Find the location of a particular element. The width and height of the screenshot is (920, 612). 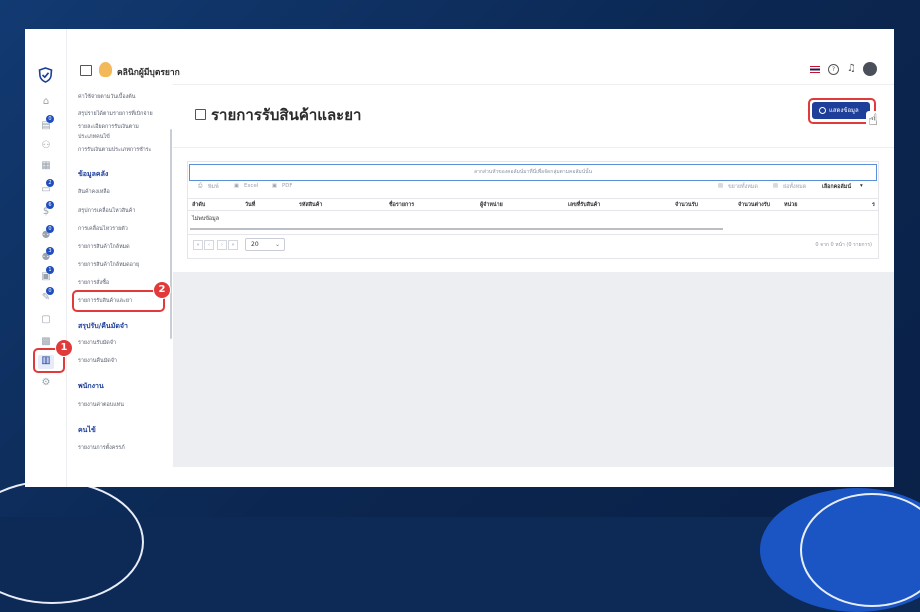

choose-columns-button: เลือกคอลัมน์ is located at coordinates (836, 187).